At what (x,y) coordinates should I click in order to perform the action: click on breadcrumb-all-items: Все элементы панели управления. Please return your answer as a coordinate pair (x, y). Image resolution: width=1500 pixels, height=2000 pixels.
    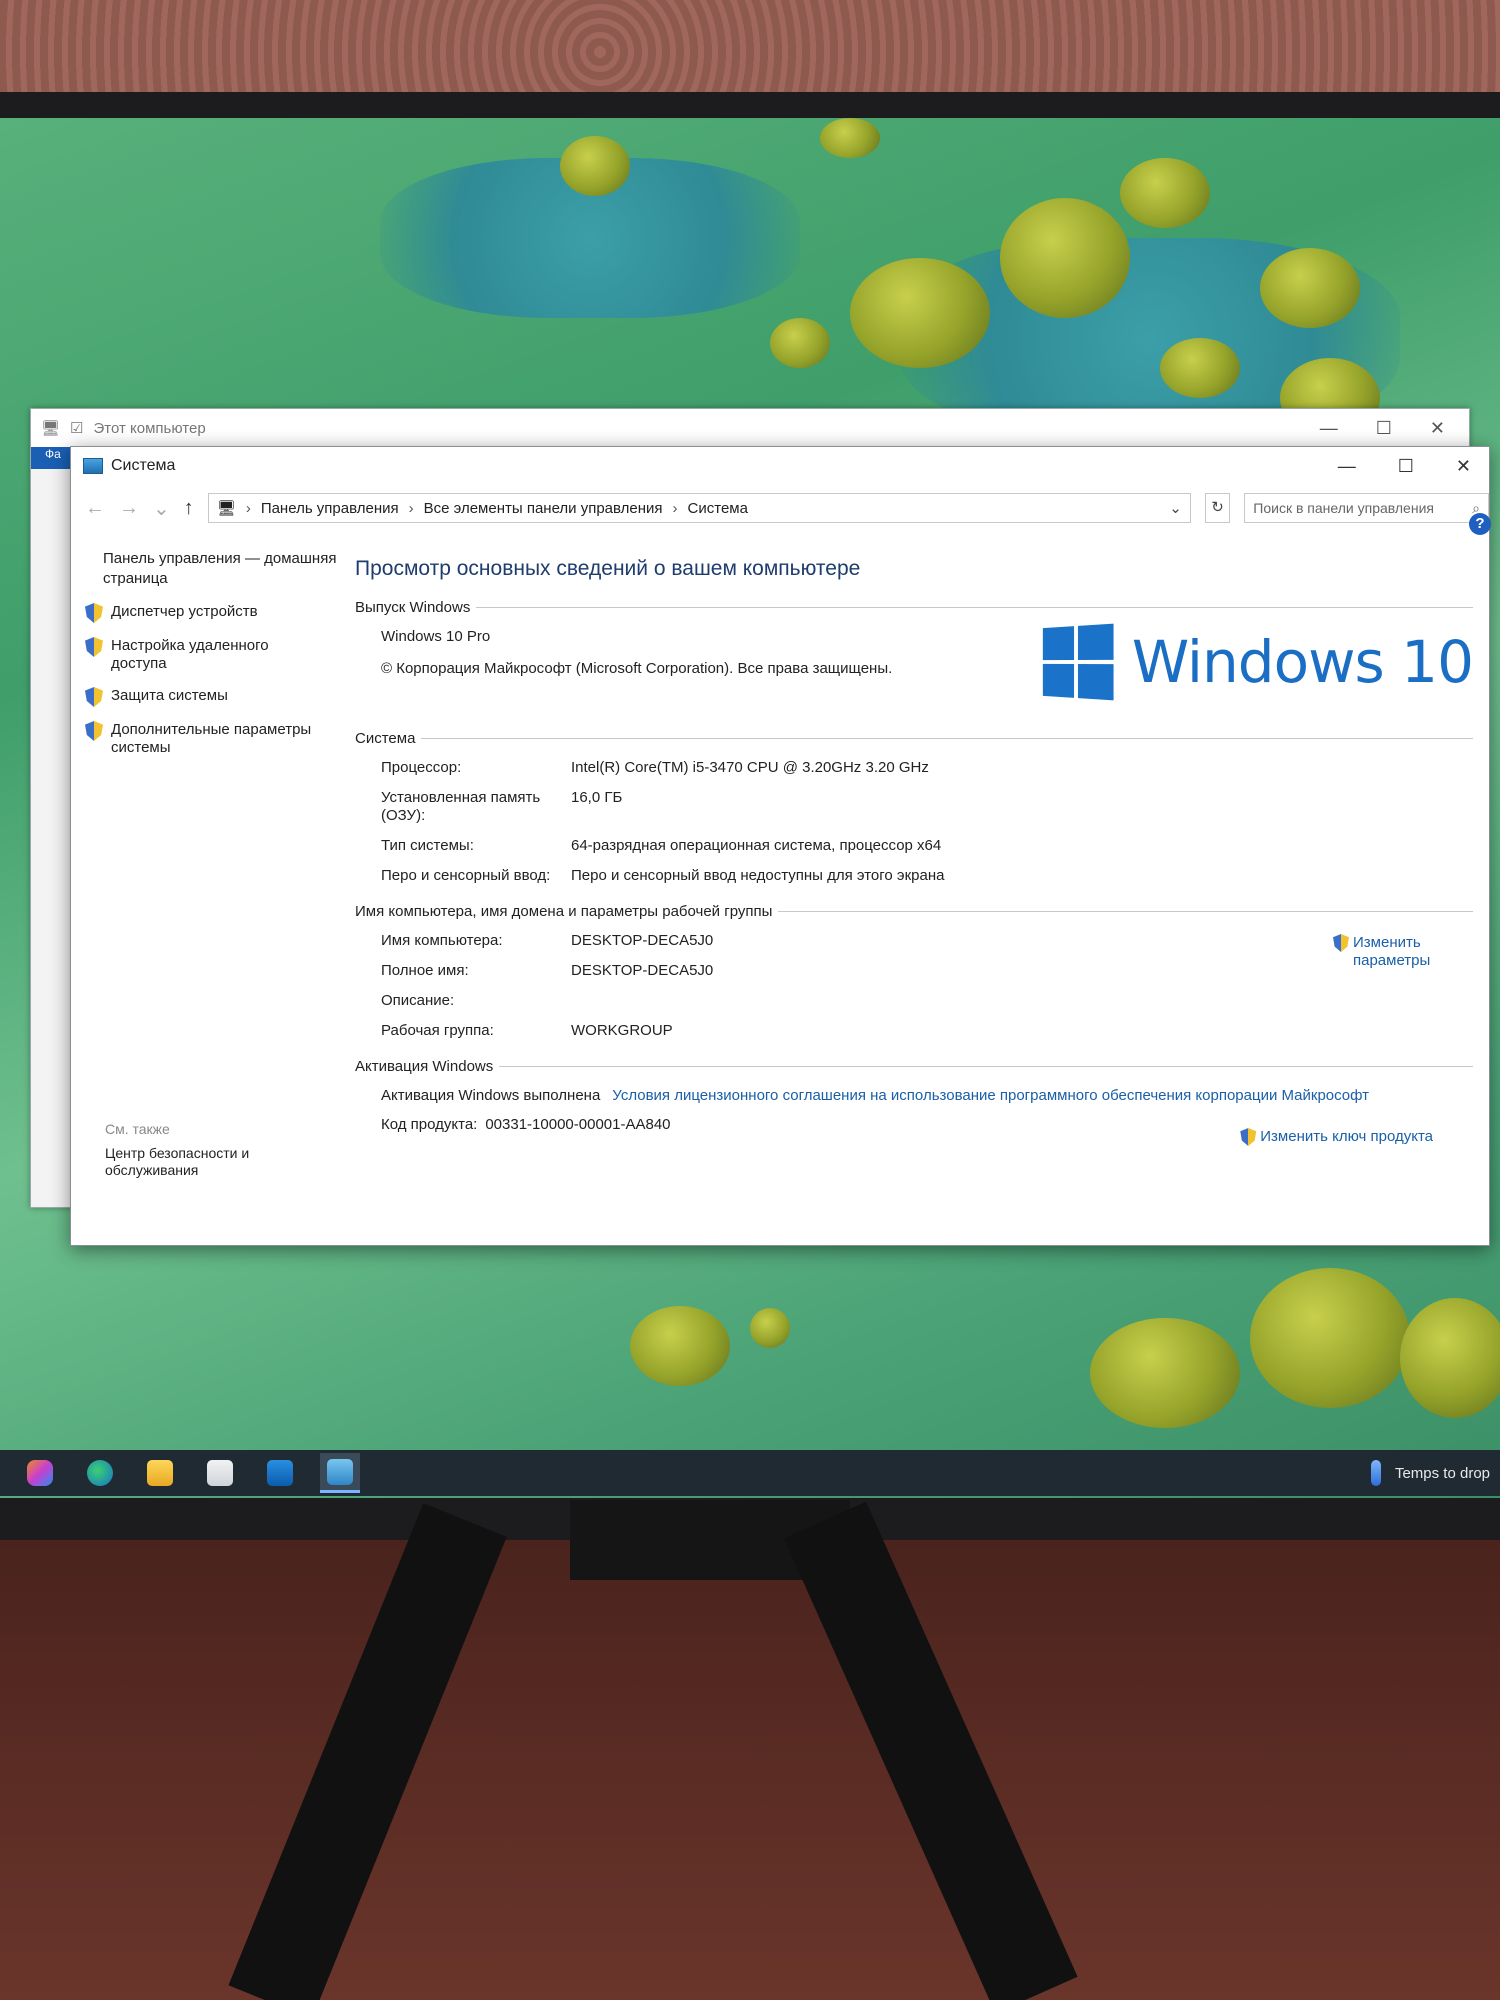
    Looking at the image, I should click on (543, 508).